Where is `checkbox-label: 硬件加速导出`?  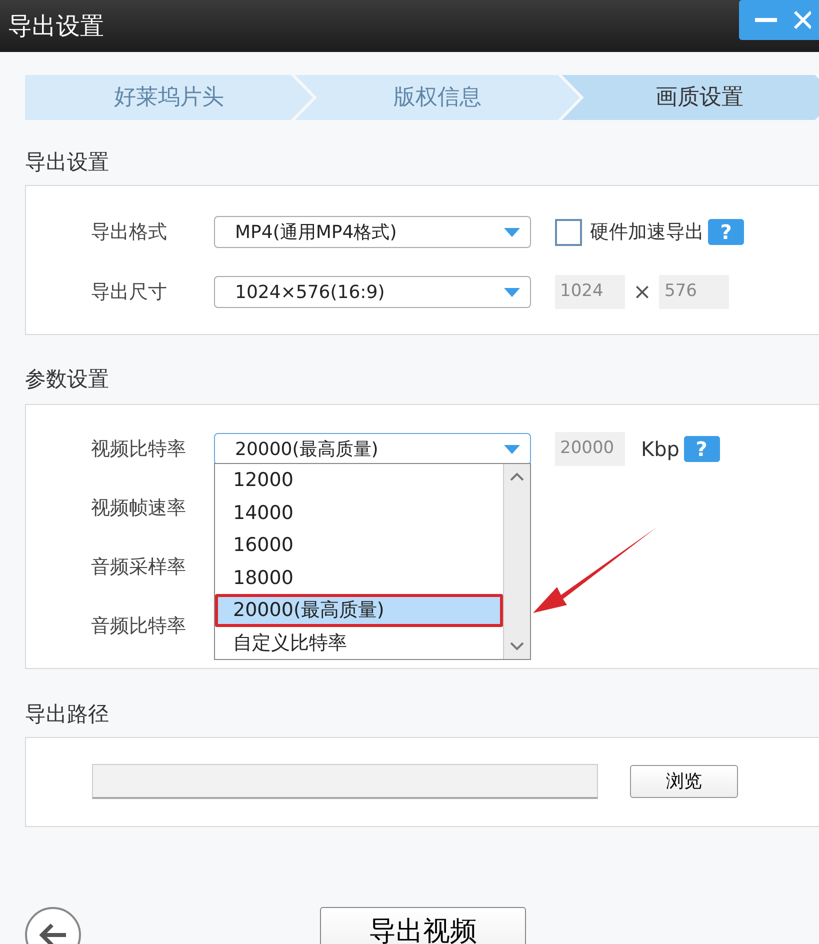 checkbox-label: 硬件加速导出 is located at coordinates (647, 232).